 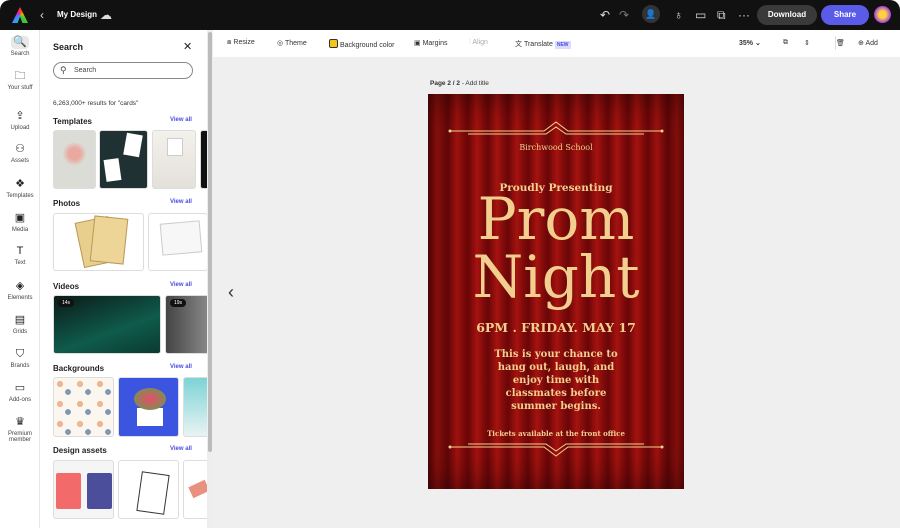 I want to click on section-design-assets: Design assets, so click(x=80, y=450).